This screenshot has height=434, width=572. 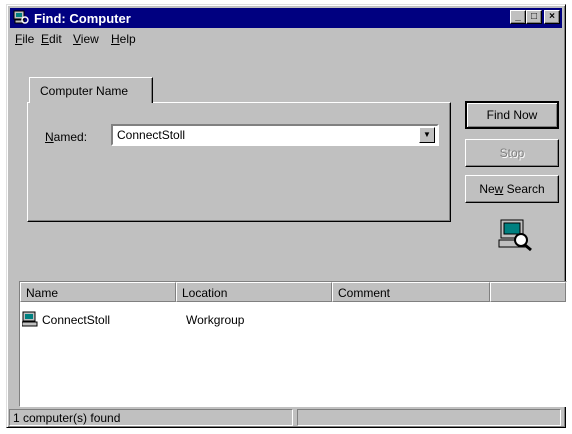 What do you see at coordinates (151, 417) in the screenshot?
I see `status-text: 1 computer(s) found` at bounding box center [151, 417].